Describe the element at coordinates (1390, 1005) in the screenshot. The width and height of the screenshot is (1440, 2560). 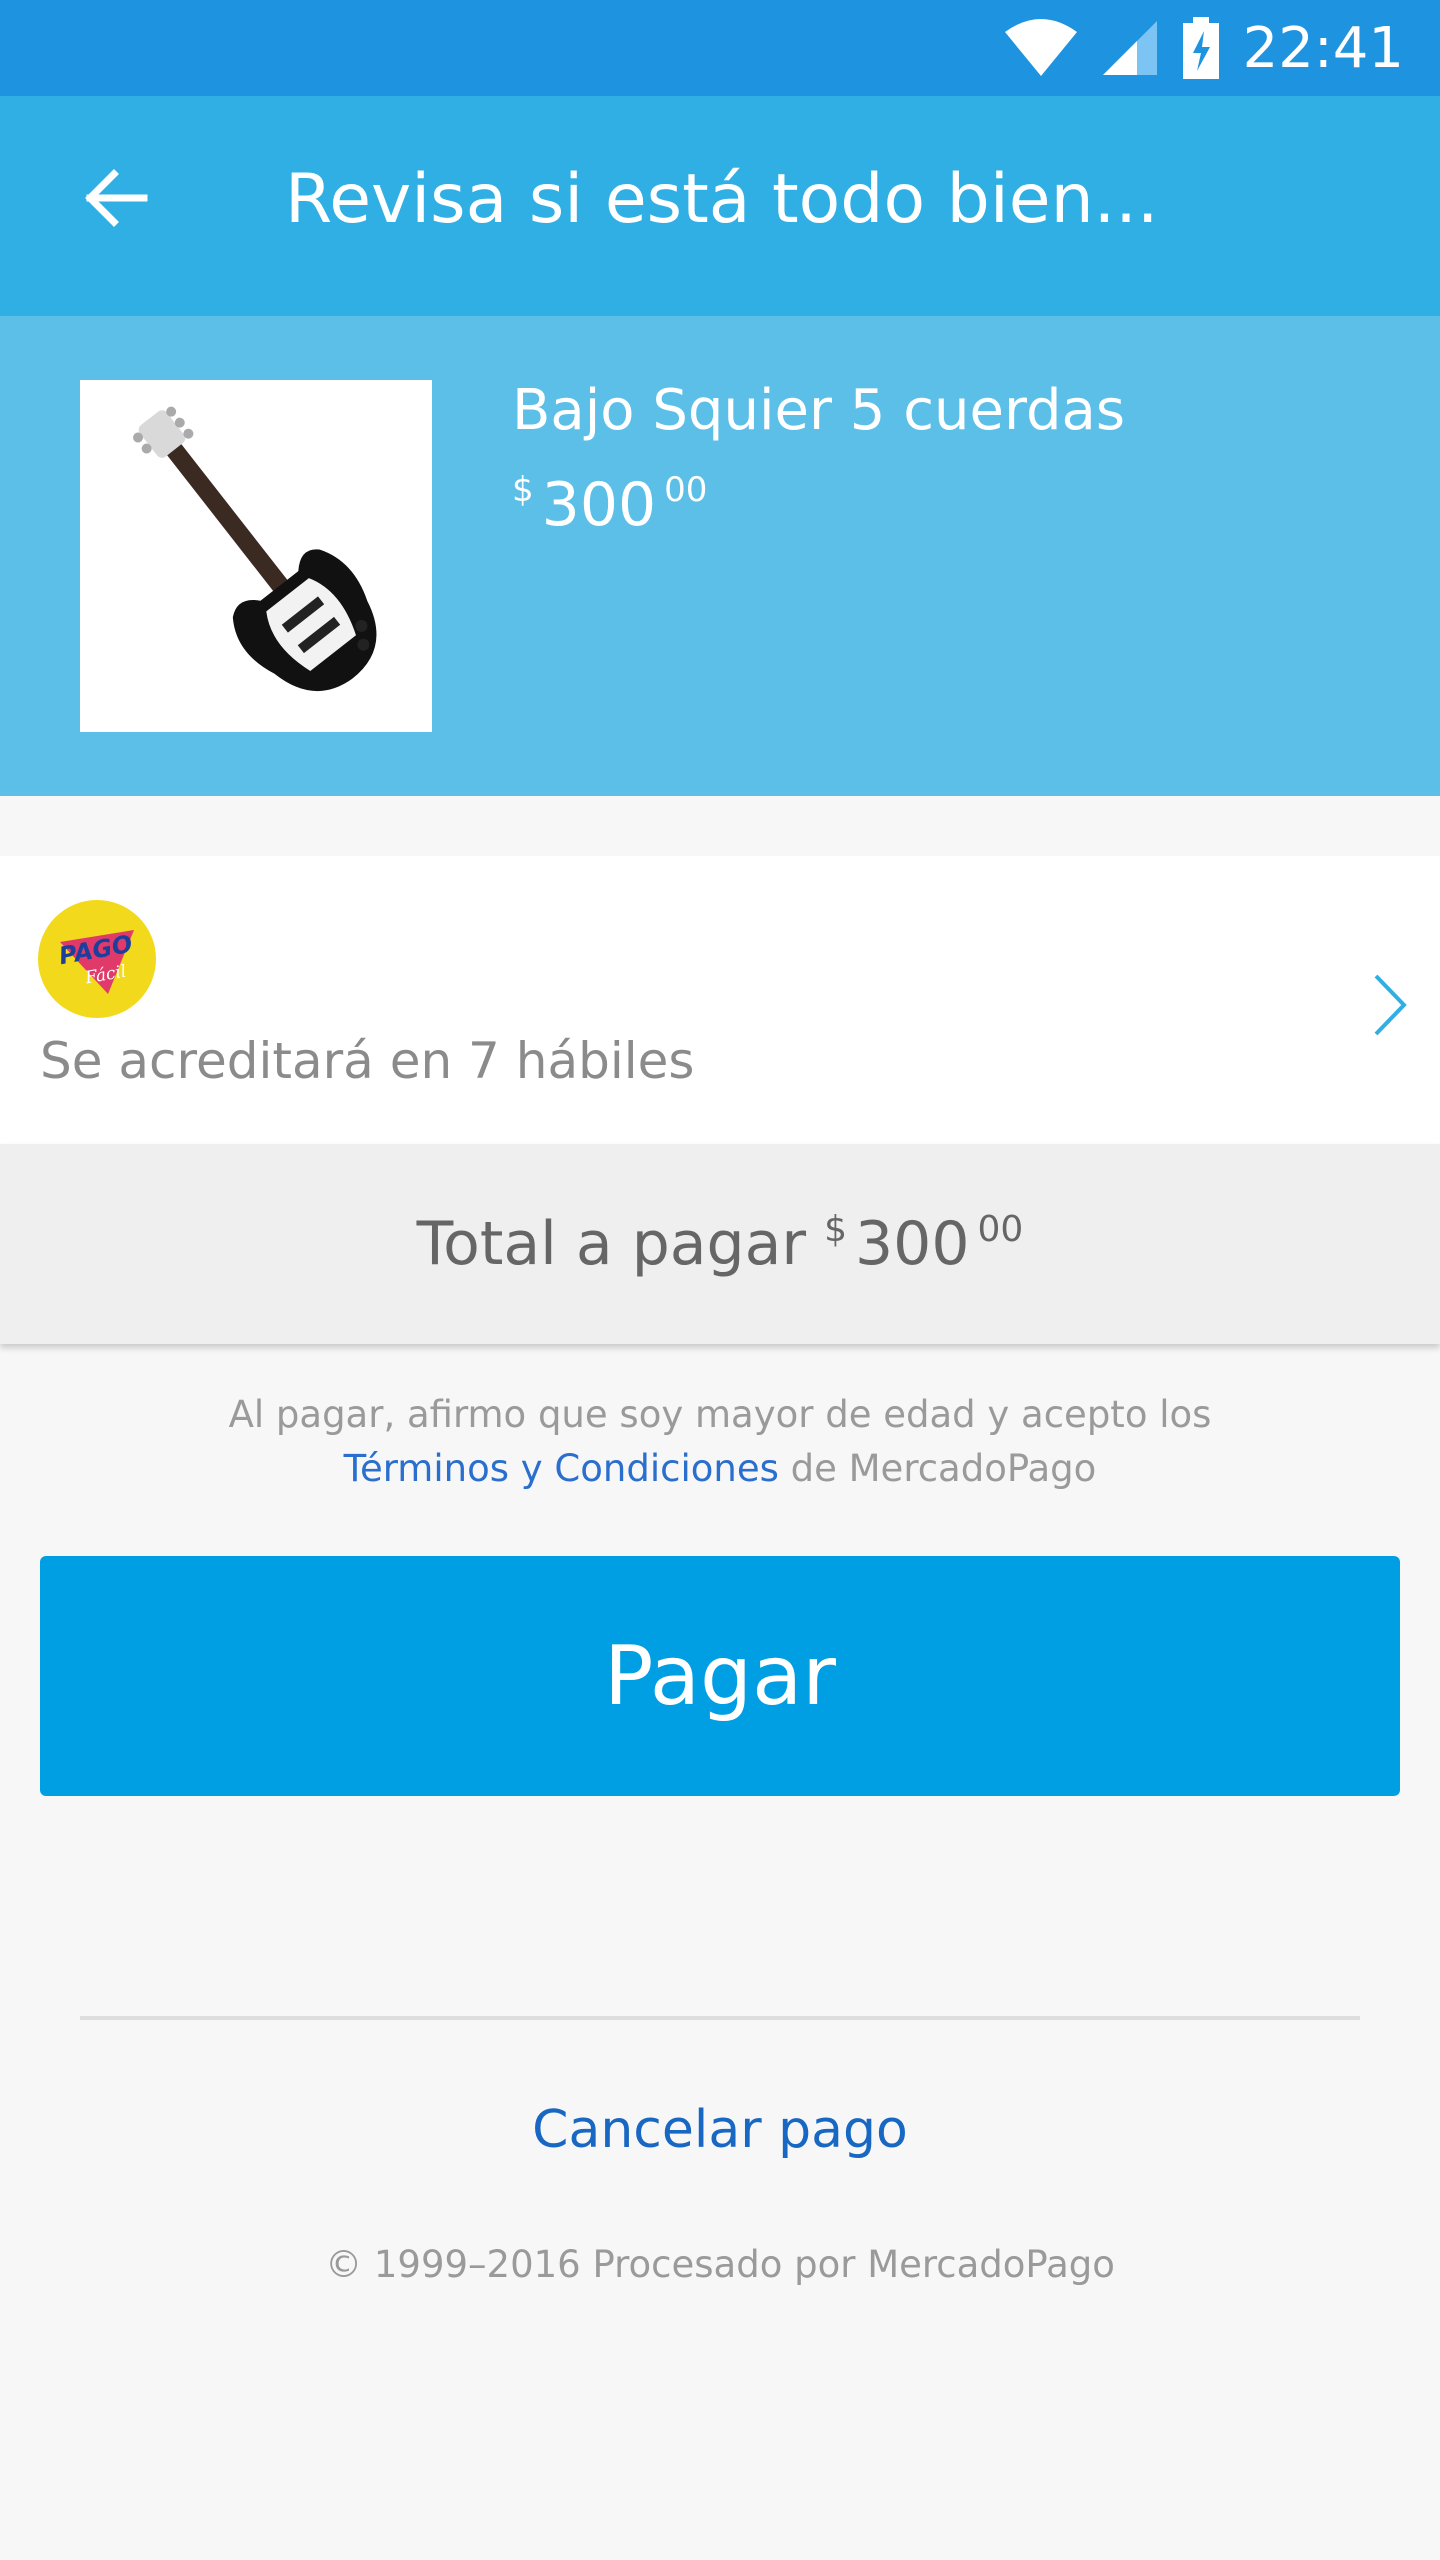
I see `chevron-right-icon` at that location.